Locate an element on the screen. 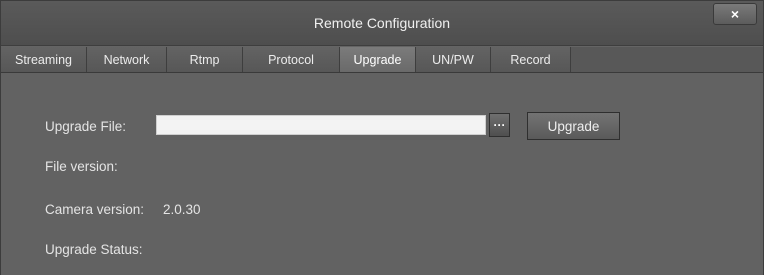 This screenshot has width=764, height=275. tab-streaming: Streaming is located at coordinates (44, 59).